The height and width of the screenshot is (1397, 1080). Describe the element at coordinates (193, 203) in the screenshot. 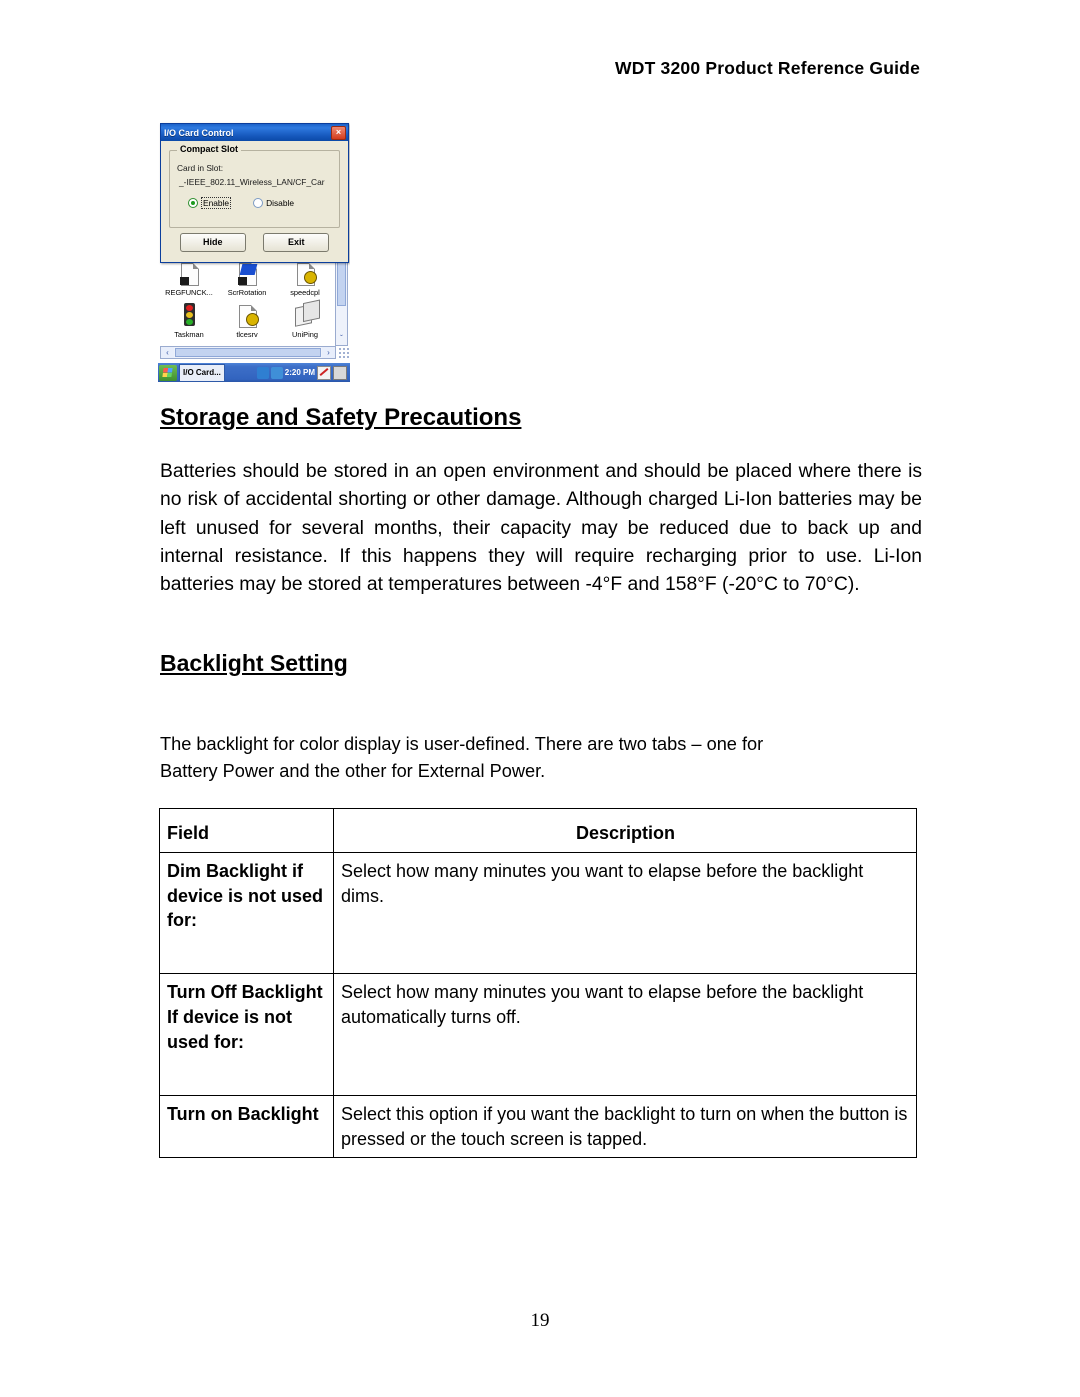

I see `radio-selected-icon` at that location.